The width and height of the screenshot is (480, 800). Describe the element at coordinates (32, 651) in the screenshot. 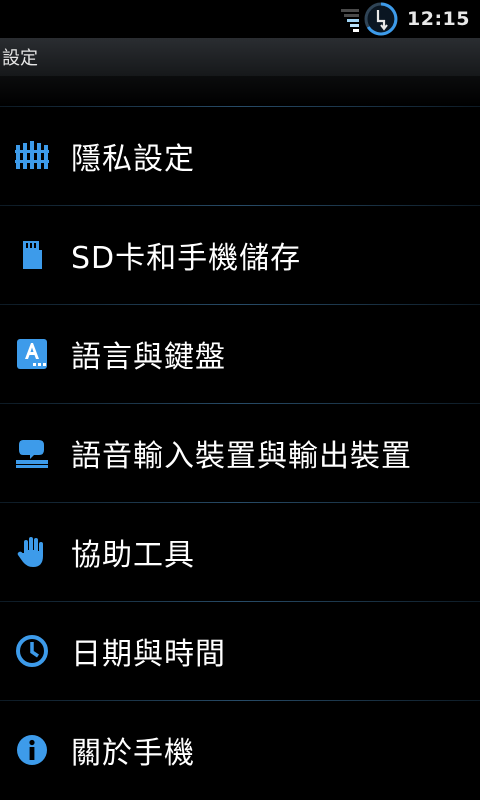

I see `clock-icon` at that location.